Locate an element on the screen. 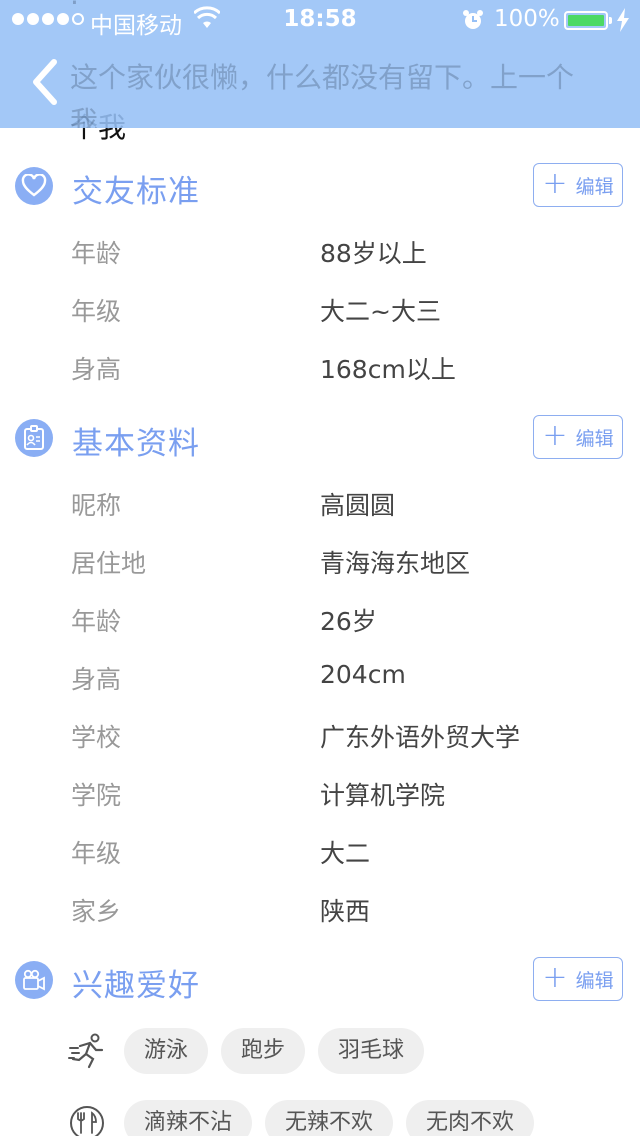 The width and height of the screenshot is (640, 1136). row-value: 广东外语外贸大学 is located at coordinates (420, 737).